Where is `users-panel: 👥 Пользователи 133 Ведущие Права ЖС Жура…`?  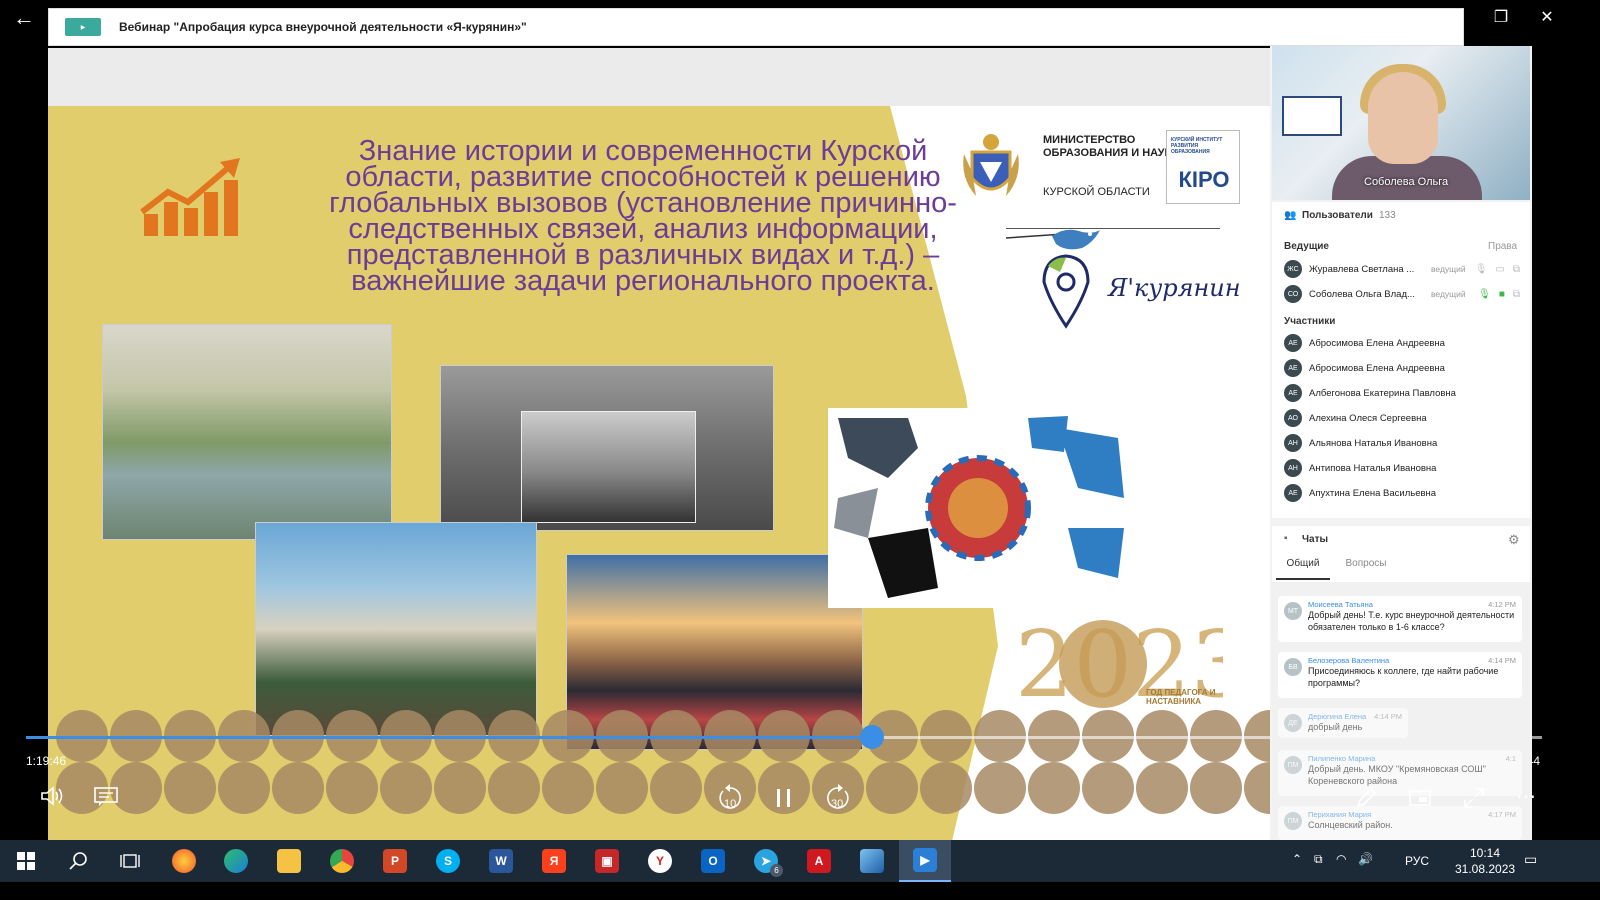 users-panel: 👥 Пользователи 133 Ведущие Права ЖС Жура… is located at coordinates (1401, 360).